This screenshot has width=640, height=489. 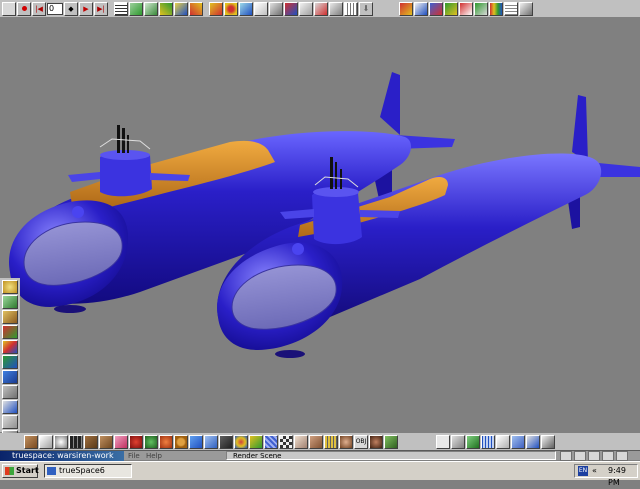 What do you see at coordinates (503, 441) in the screenshot?
I see `page-icon` at bounding box center [503, 441].